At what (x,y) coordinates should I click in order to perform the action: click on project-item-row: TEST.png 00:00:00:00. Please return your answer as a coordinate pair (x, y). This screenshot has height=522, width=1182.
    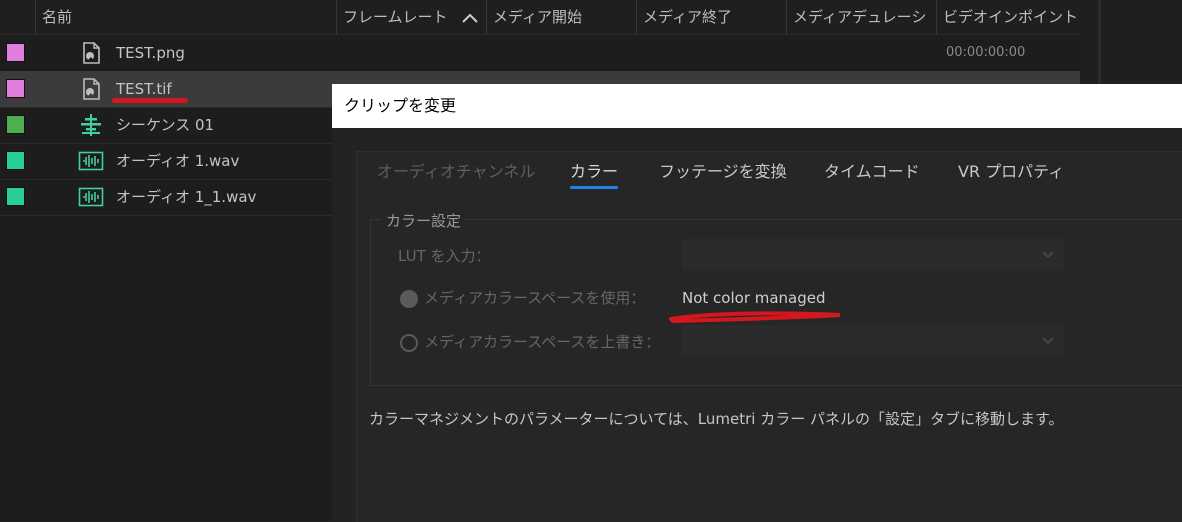
    Looking at the image, I should click on (540, 53).